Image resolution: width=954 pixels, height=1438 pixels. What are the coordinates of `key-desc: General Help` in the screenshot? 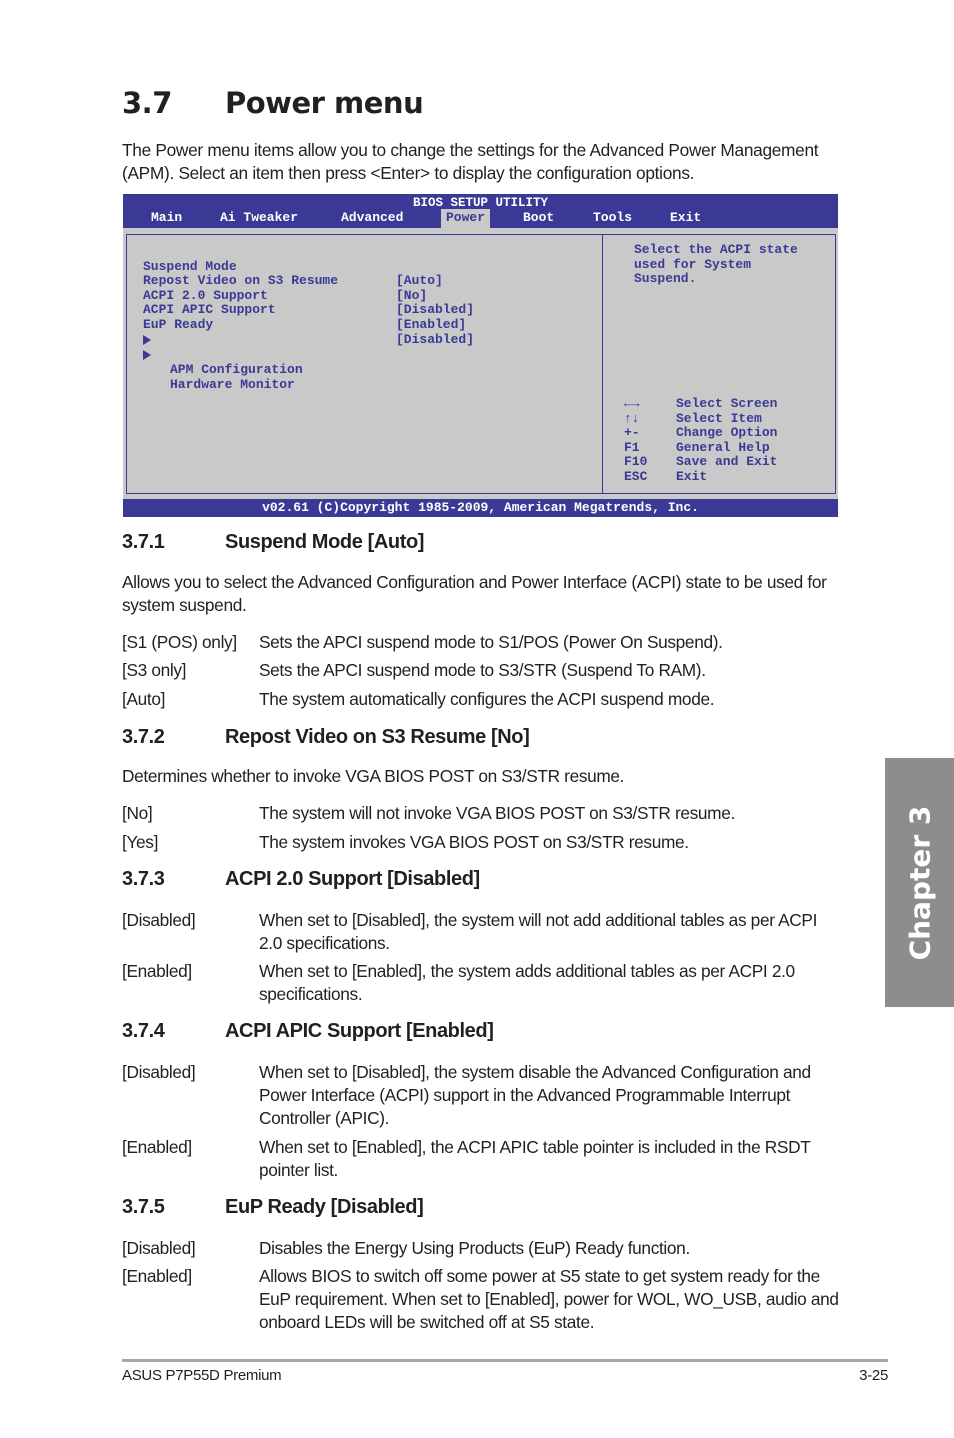 It's located at (723, 447).